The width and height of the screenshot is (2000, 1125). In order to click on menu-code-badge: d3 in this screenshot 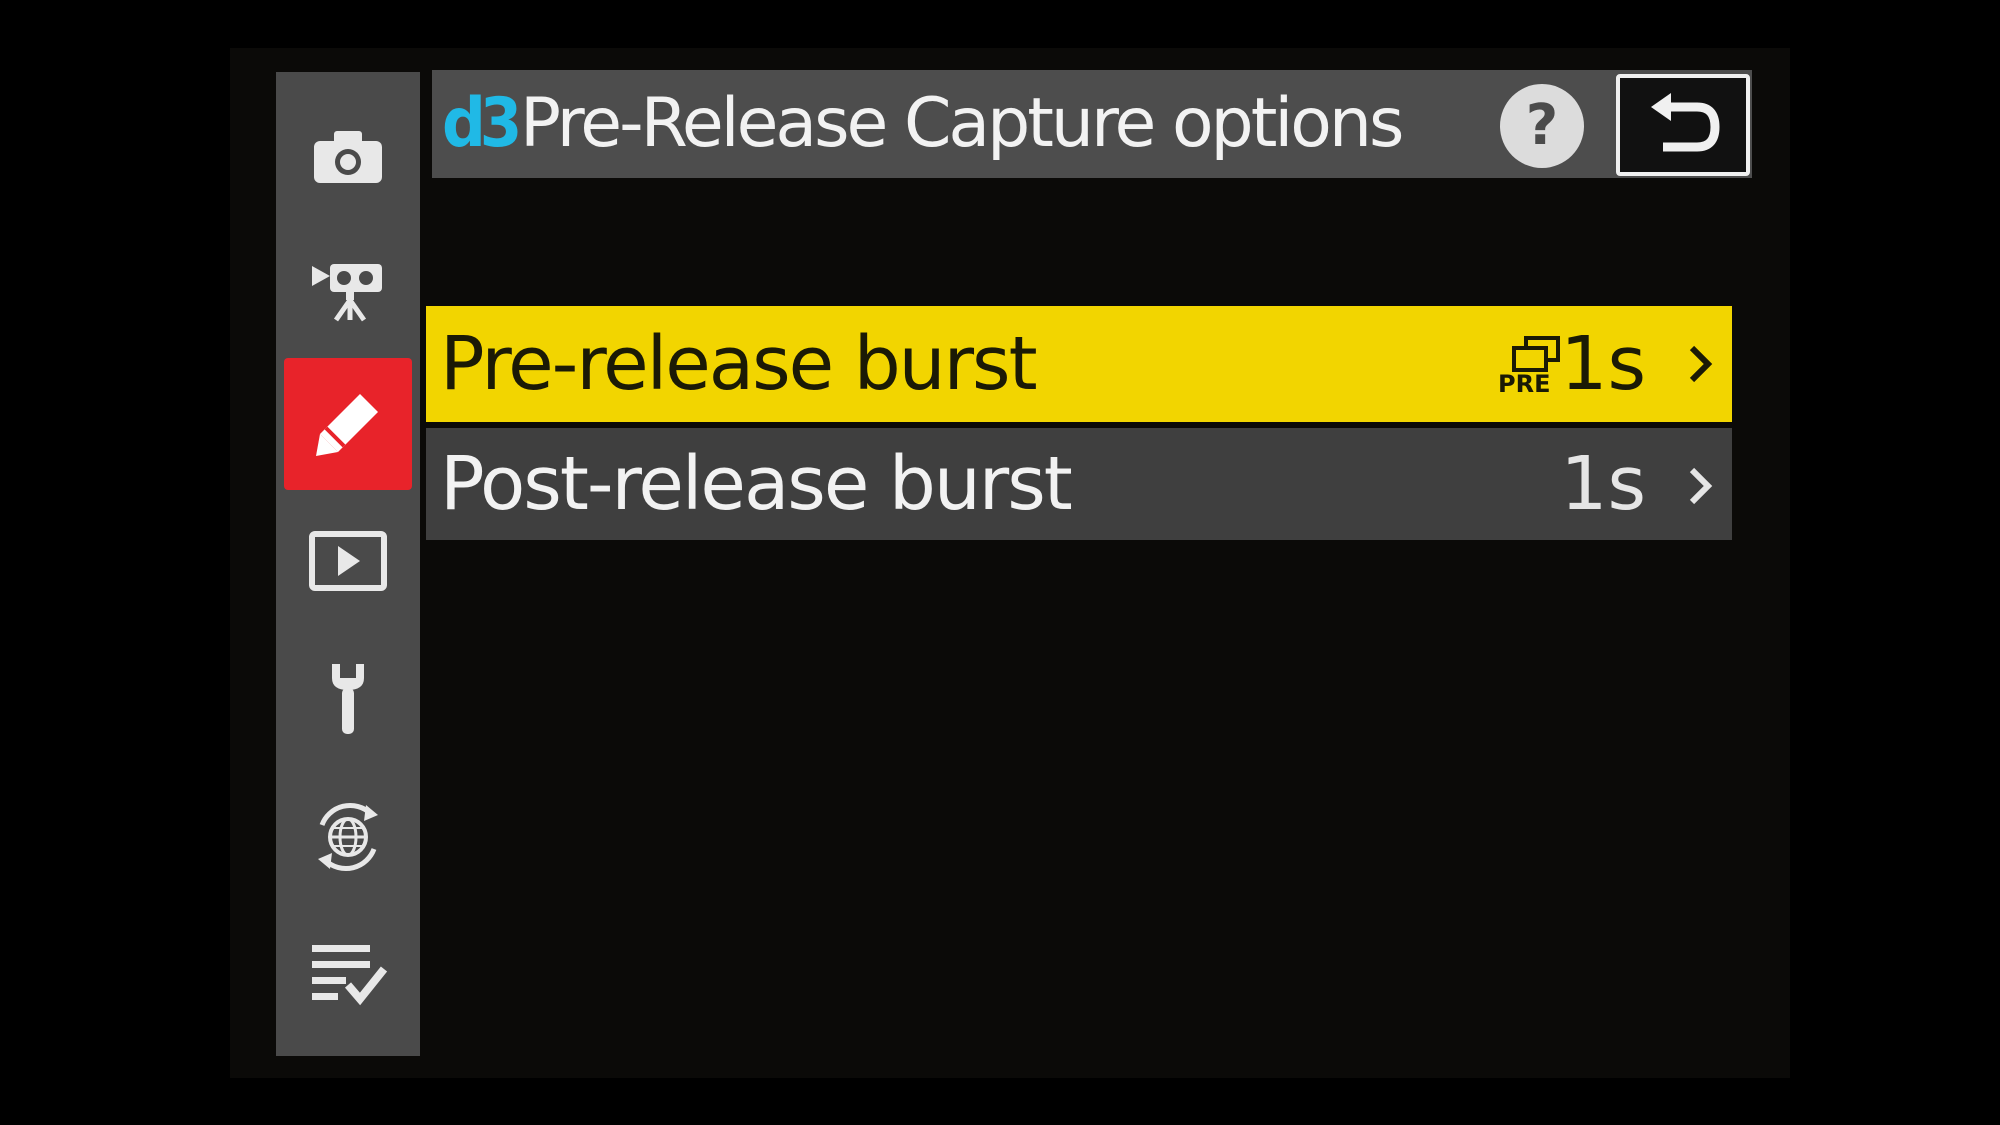, I will do `click(482, 123)`.